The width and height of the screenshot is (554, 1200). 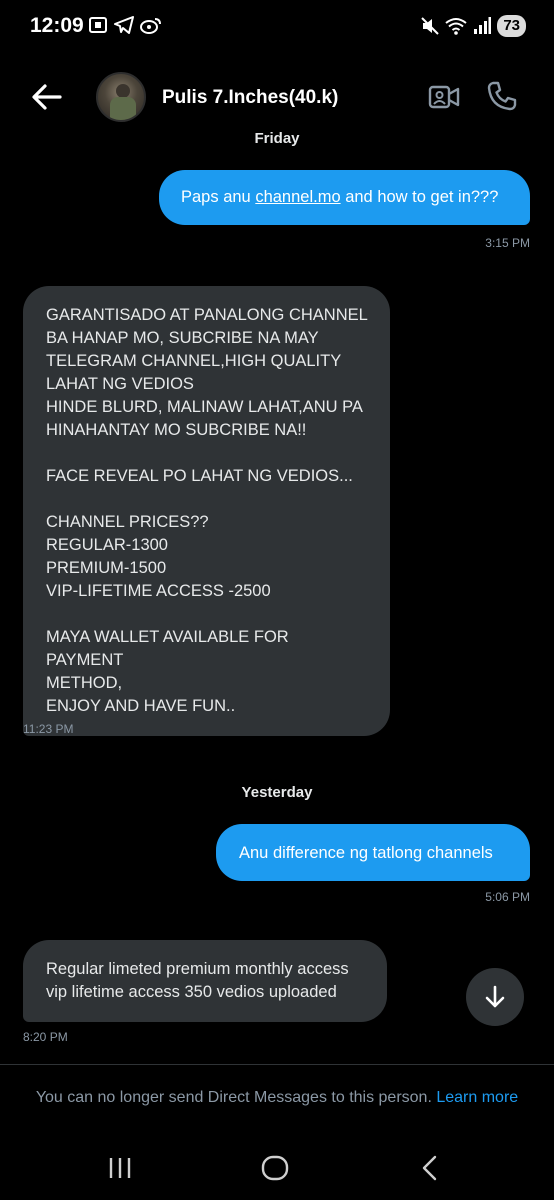 I want to click on message-text: Paps anu, so click(x=218, y=197).